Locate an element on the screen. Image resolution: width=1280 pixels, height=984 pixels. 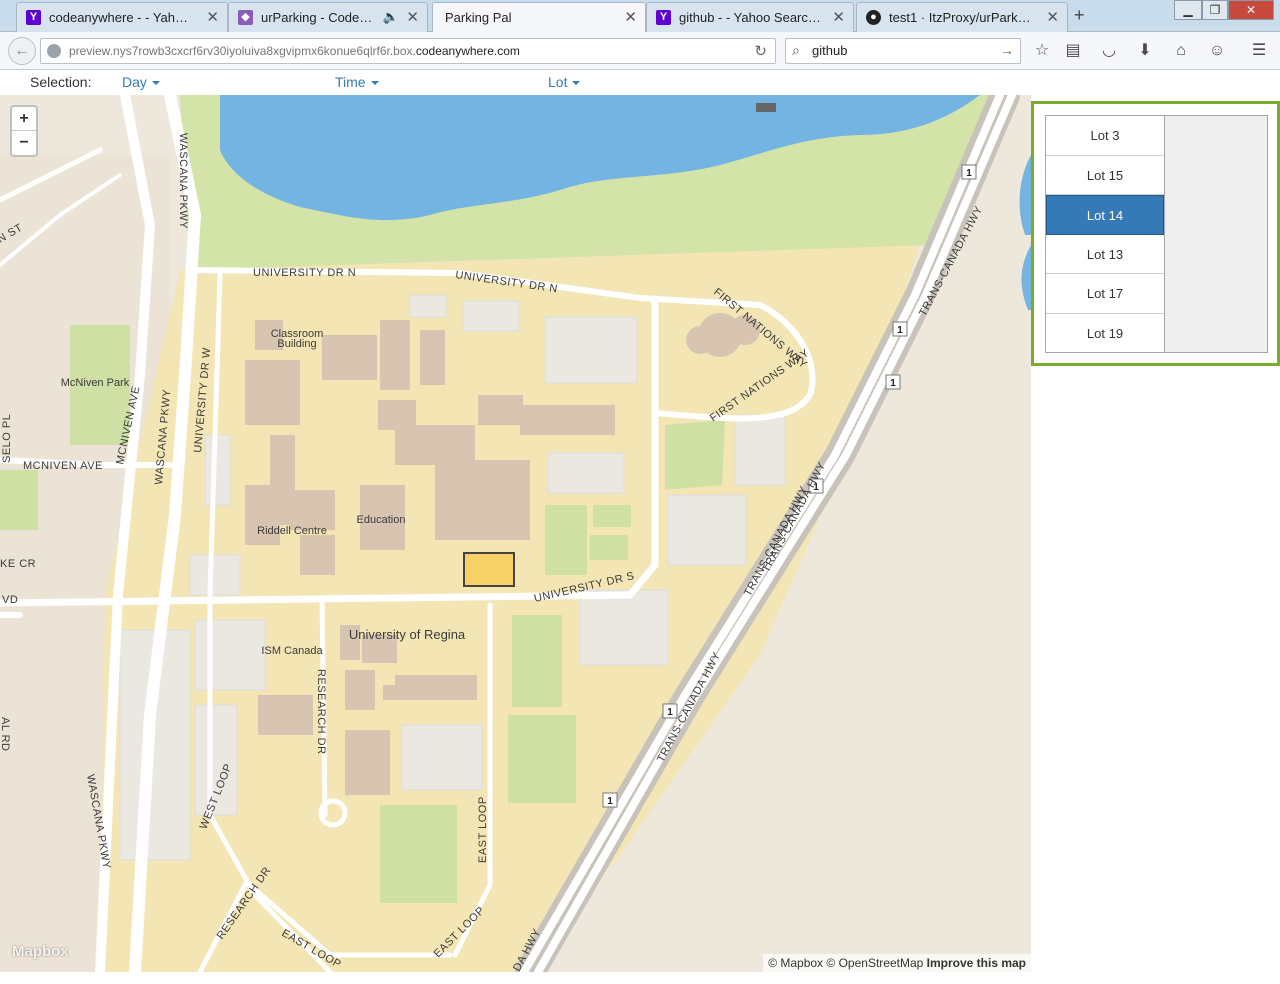
selection-label: Selection: is located at coordinates (61, 82).